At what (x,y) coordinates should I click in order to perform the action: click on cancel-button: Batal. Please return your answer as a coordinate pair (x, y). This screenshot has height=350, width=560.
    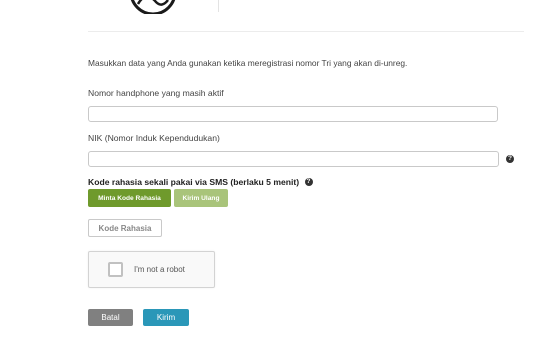
    Looking at the image, I should click on (110, 317).